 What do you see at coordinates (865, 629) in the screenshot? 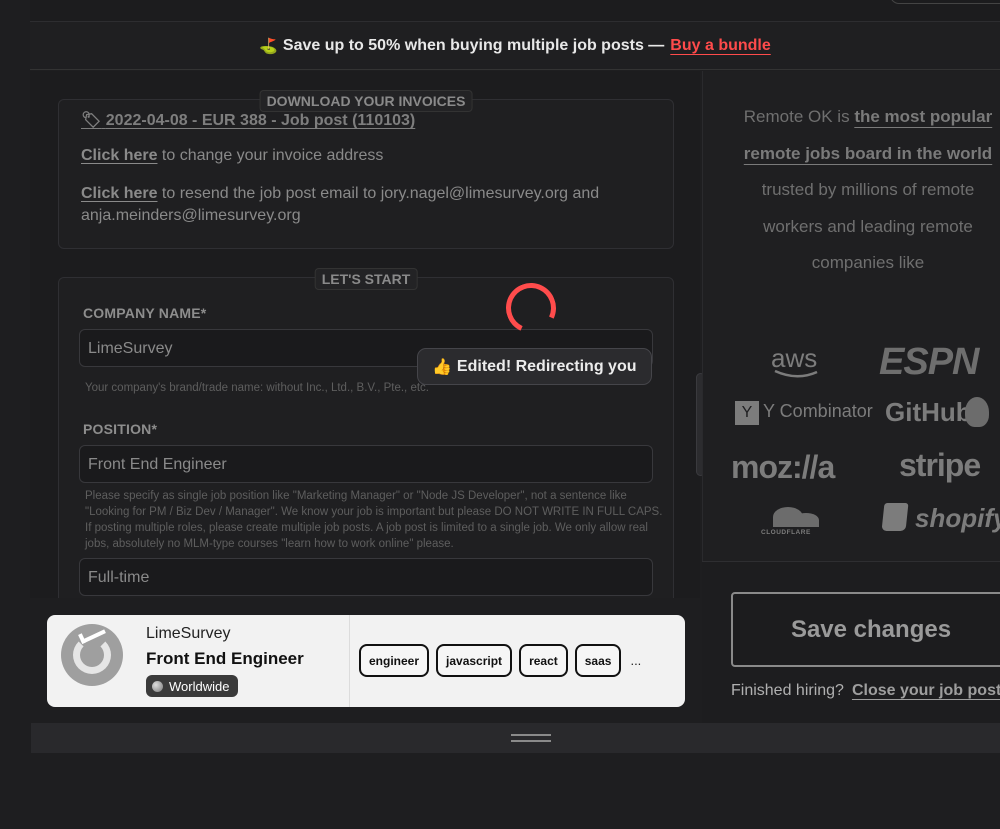
I see `save-changes-button: Save changes` at bounding box center [865, 629].